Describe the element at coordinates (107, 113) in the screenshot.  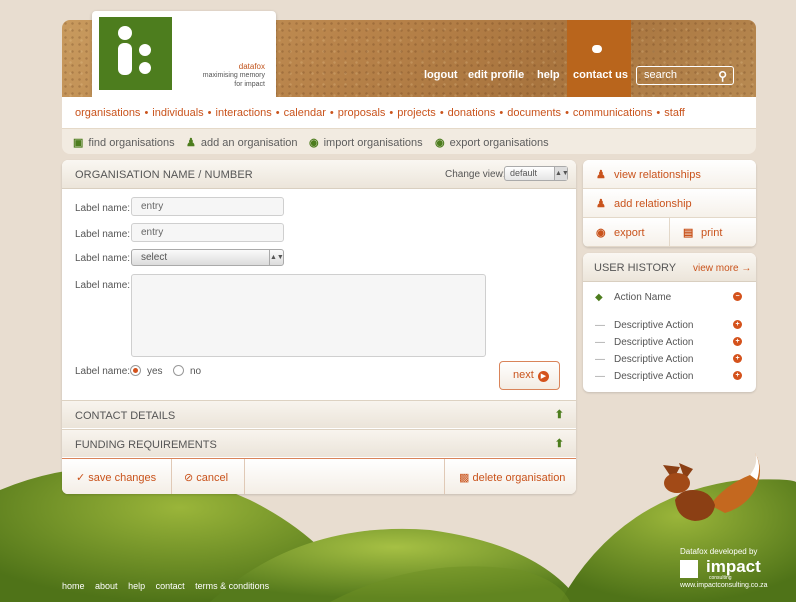
I see `menu-item-organisations: organisations` at that location.